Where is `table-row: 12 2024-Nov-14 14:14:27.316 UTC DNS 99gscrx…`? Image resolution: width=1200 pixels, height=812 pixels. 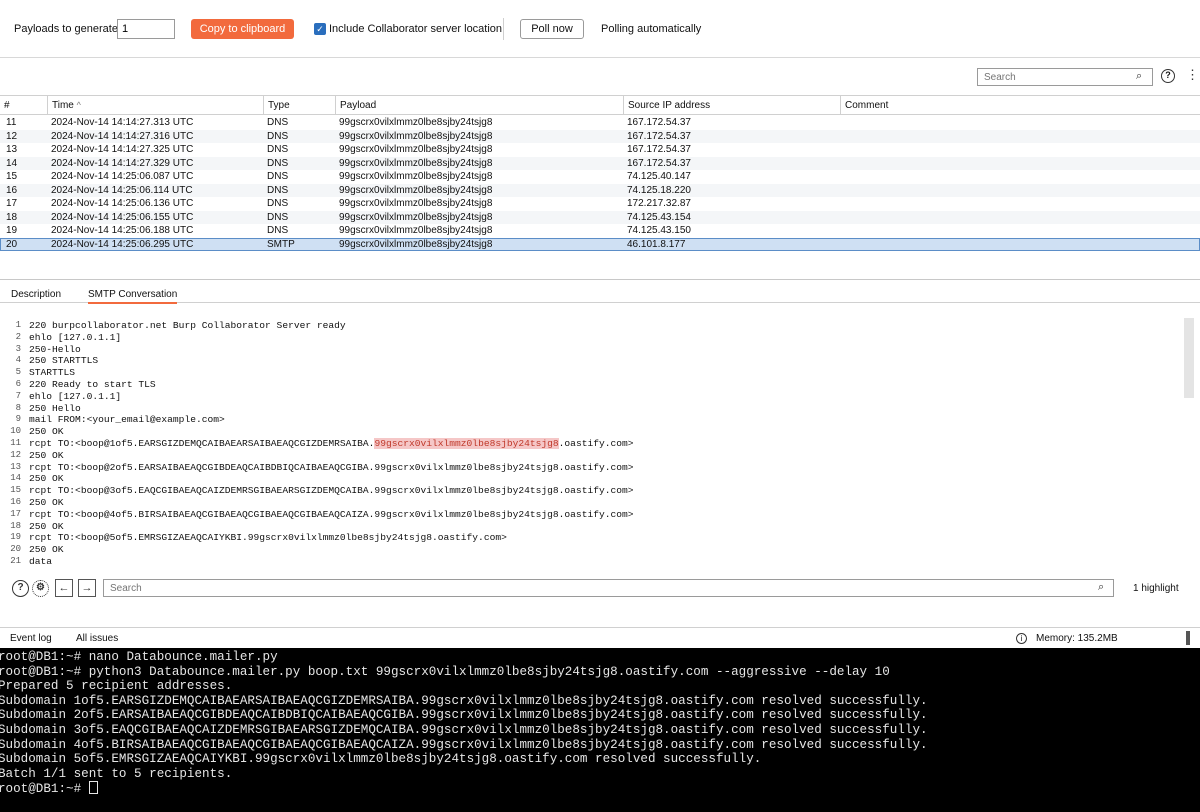 table-row: 12 2024-Nov-14 14:14:27.316 UTC DNS 99gscrx… is located at coordinates (600, 136).